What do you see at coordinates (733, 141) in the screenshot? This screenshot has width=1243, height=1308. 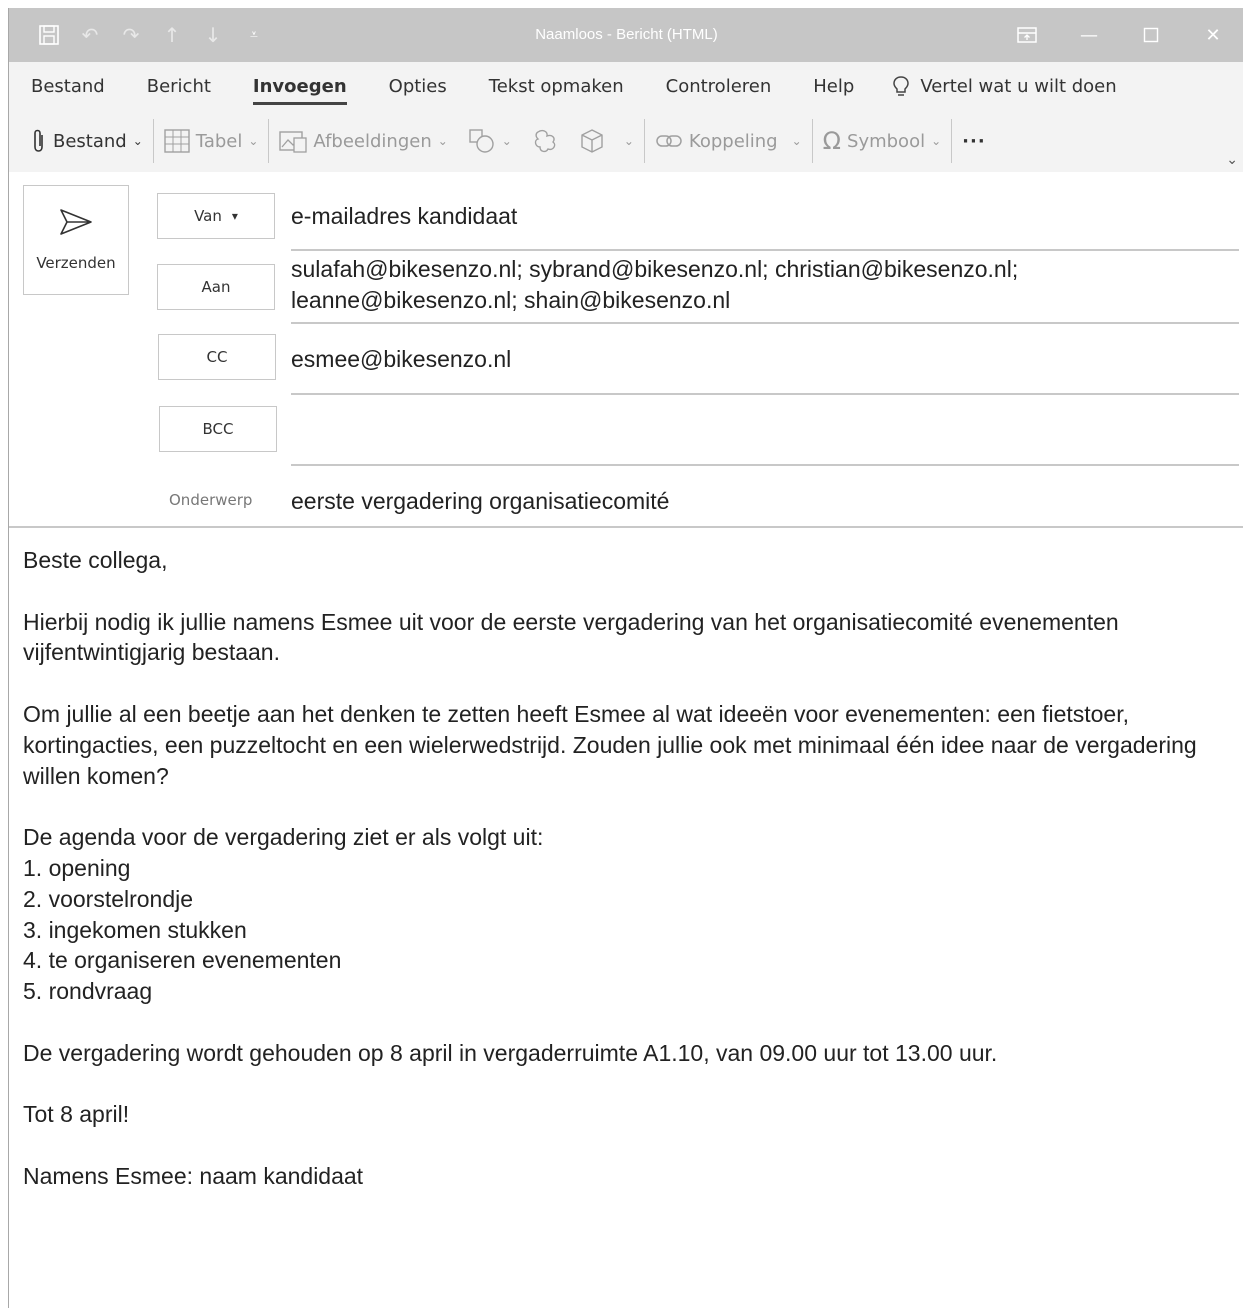 I see `link-label: Koppeling` at bounding box center [733, 141].